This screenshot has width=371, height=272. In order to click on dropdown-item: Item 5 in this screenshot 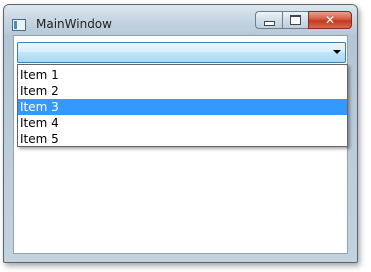, I will do `click(182, 139)`.